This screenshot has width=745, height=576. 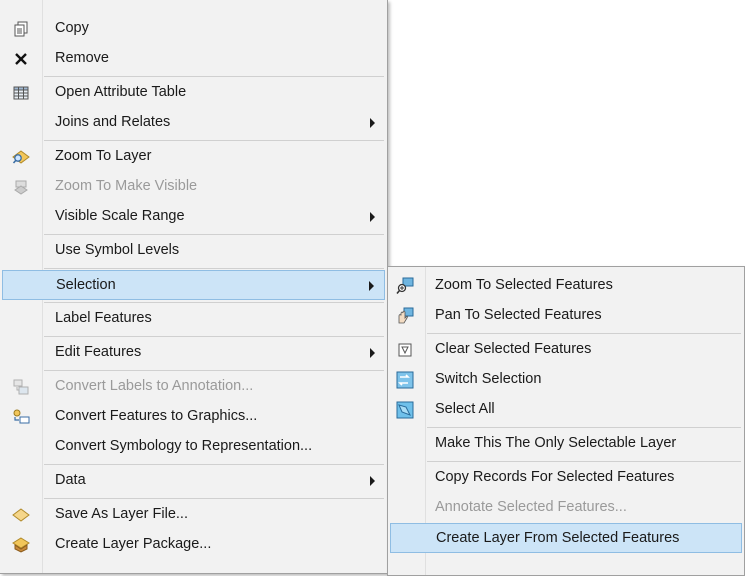 I want to click on menu-item-visible-scale-range: Visible Scale Range, so click(x=193, y=217).